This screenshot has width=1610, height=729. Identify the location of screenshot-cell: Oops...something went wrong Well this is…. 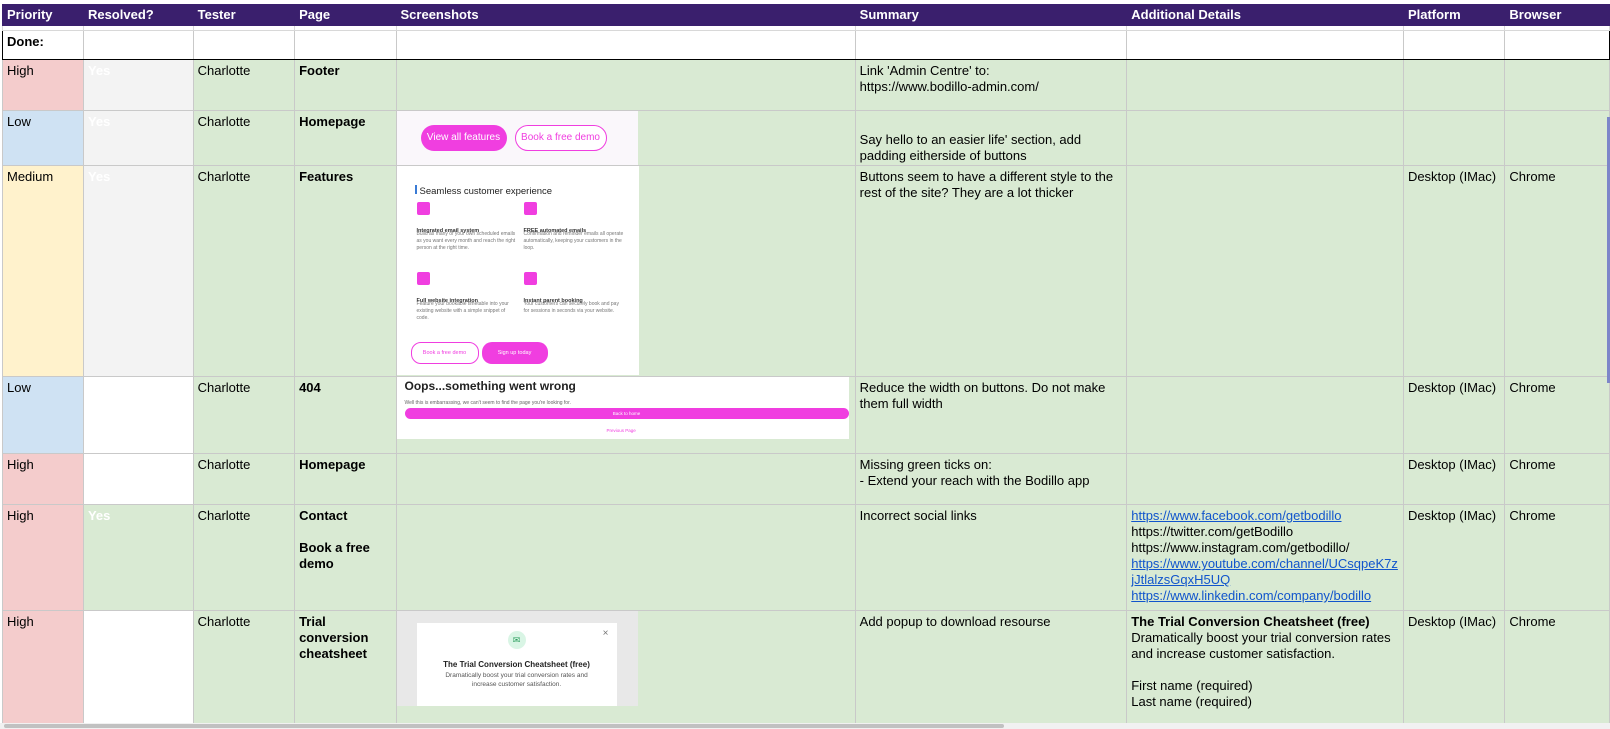
(625, 415).